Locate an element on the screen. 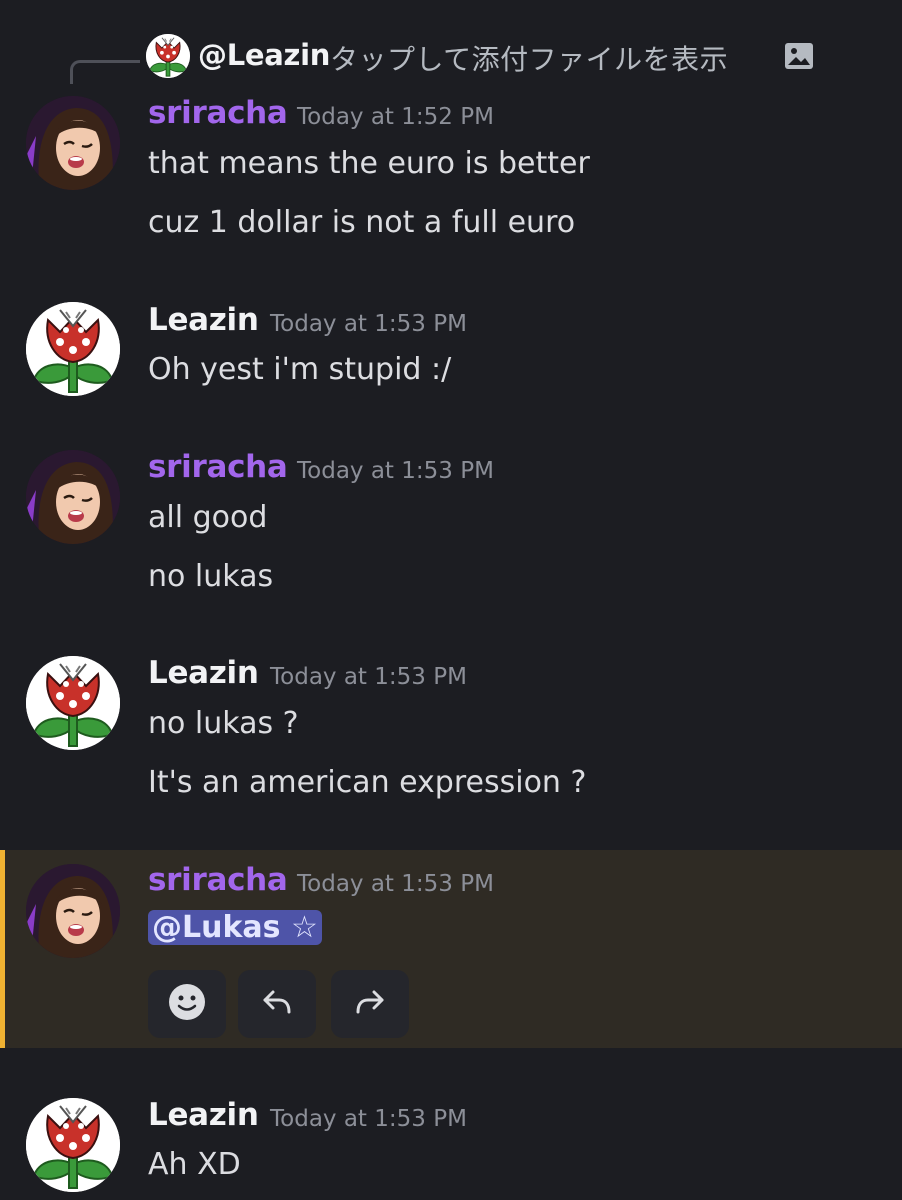  message-text: all good is located at coordinates (208, 517).